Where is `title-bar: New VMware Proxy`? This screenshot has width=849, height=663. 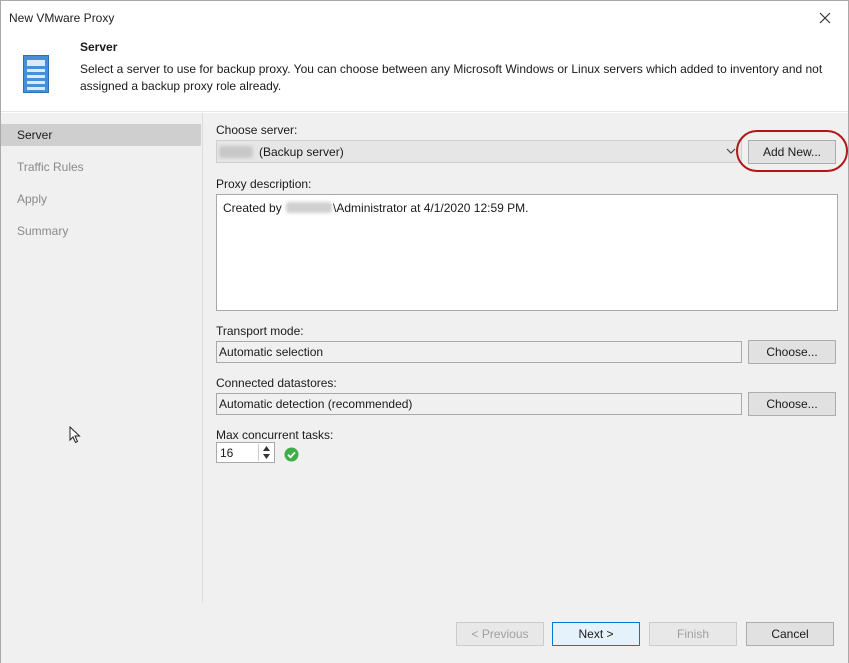
title-bar: New VMware Proxy is located at coordinates (424, 17).